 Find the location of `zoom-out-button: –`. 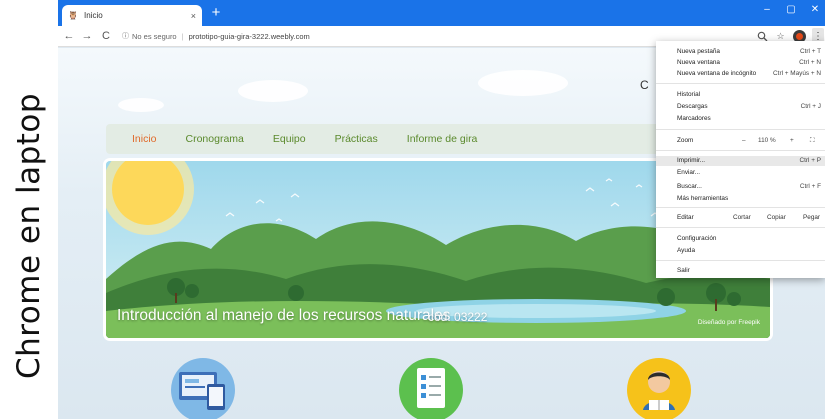

zoom-out-button: – is located at coordinates (744, 141).